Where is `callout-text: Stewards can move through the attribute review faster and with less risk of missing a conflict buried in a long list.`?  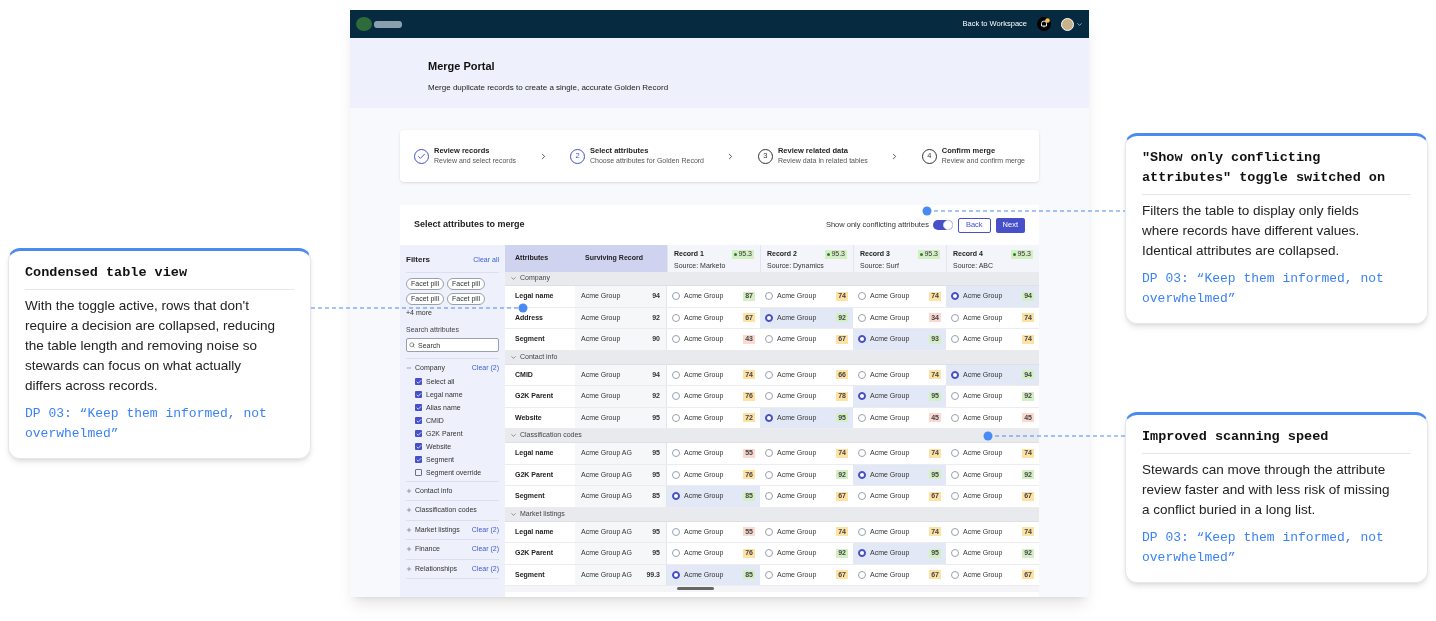
callout-text: Stewards can move through the attribute review faster and with less risk of missing a conflict buried in a long list. is located at coordinates (1266, 490).